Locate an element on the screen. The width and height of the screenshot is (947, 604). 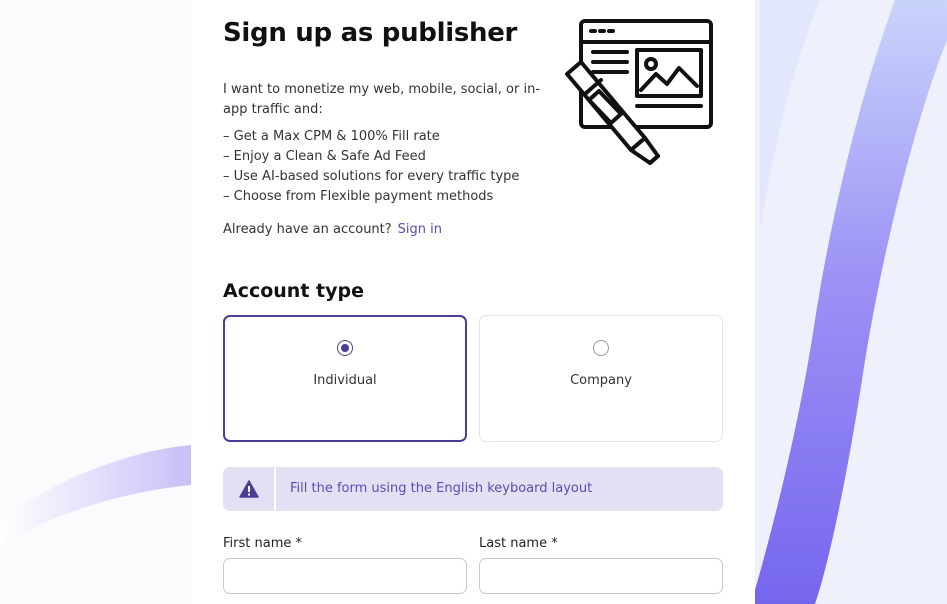
warning-icon is located at coordinates (249, 489).